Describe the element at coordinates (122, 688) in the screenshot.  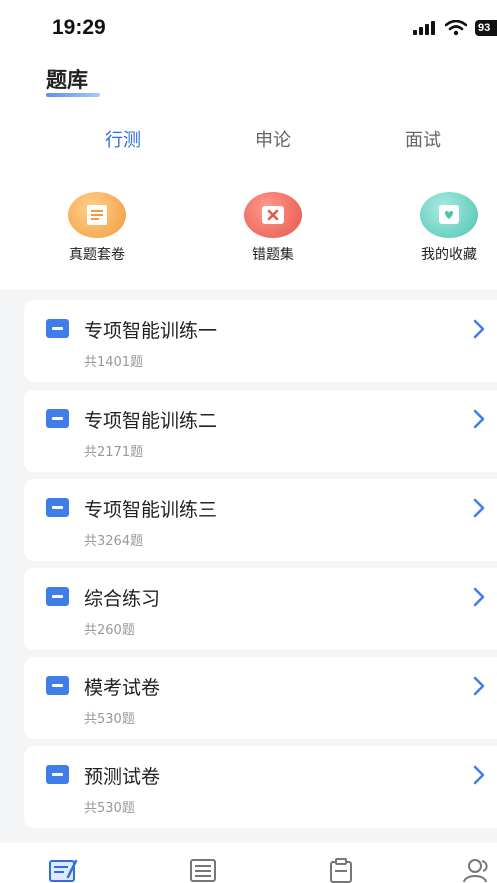
I see `section-title: 模考试卷` at that location.